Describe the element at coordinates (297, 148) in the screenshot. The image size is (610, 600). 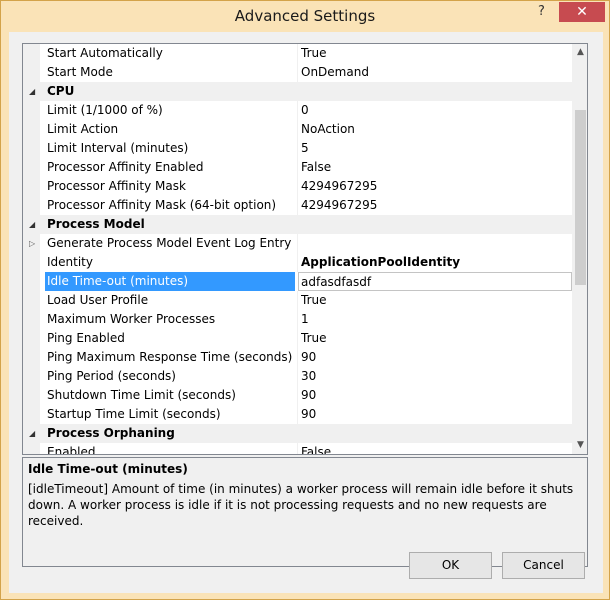
I see `property-row-limit-interval: Limit Interval (minutes) 5` at that location.